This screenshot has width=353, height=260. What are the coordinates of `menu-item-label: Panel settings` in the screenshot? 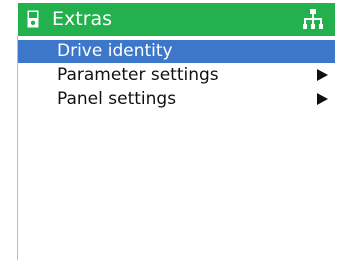 It's located at (117, 99).